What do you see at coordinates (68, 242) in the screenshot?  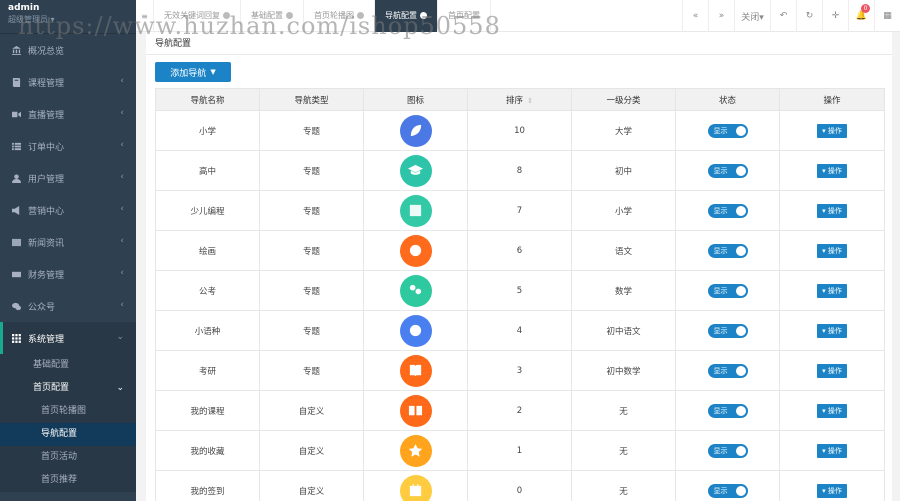 I see `sidebar-item-6: 新闻资讯 ‹` at bounding box center [68, 242].